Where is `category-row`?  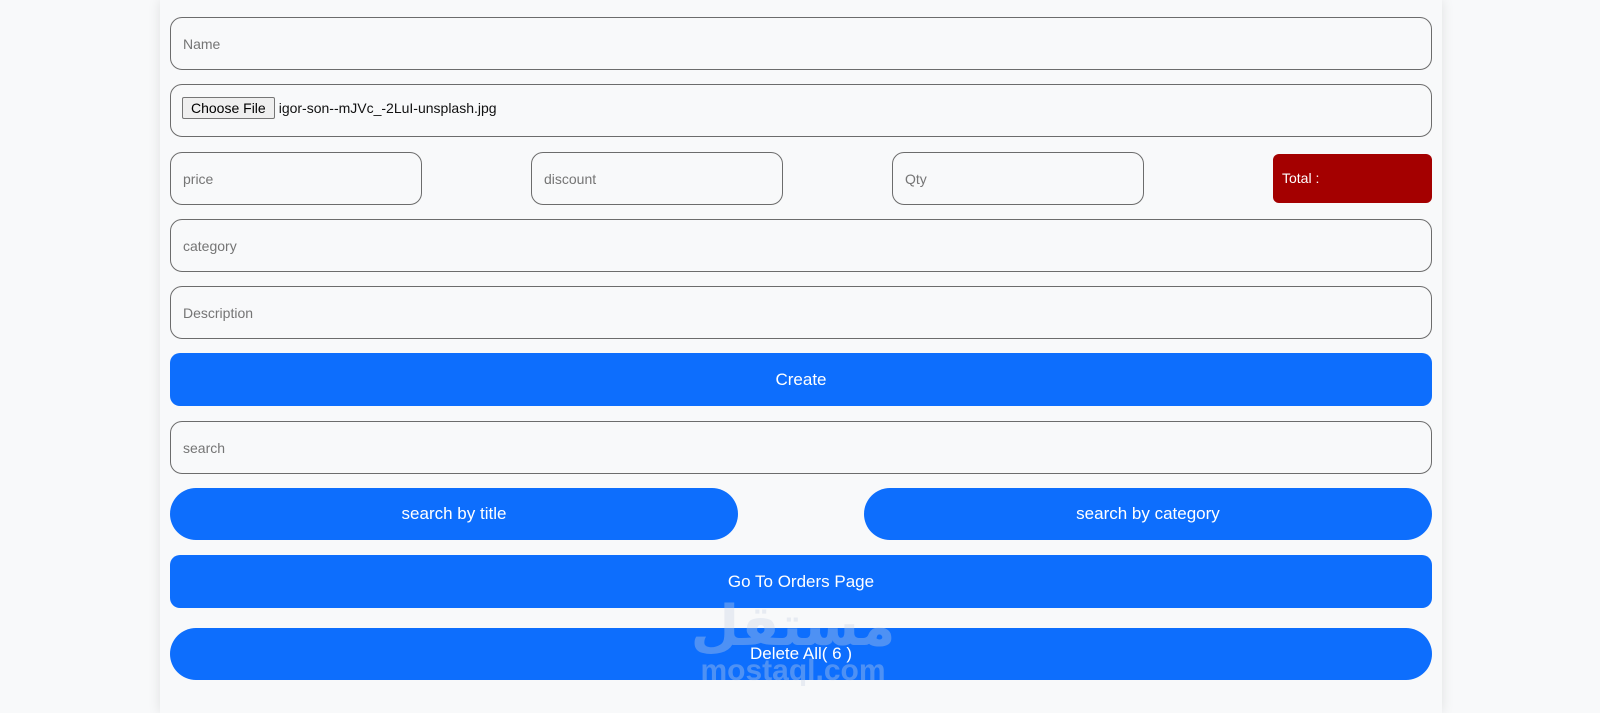
category-row is located at coordinates (801, 245).